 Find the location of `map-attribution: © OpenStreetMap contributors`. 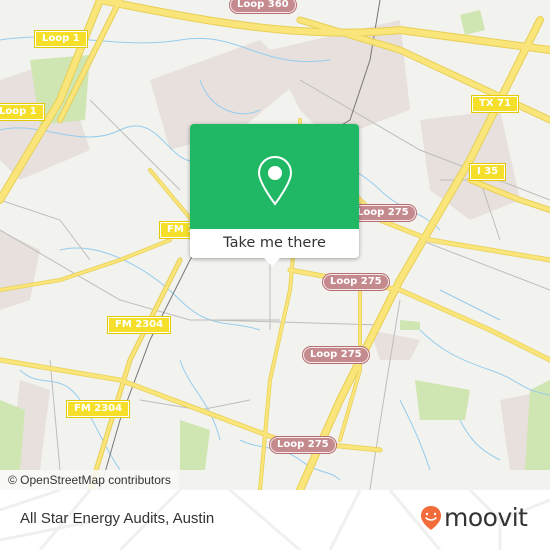

map-attribution: © OpenStreetMap contributors is located at coordinates (89, 480).